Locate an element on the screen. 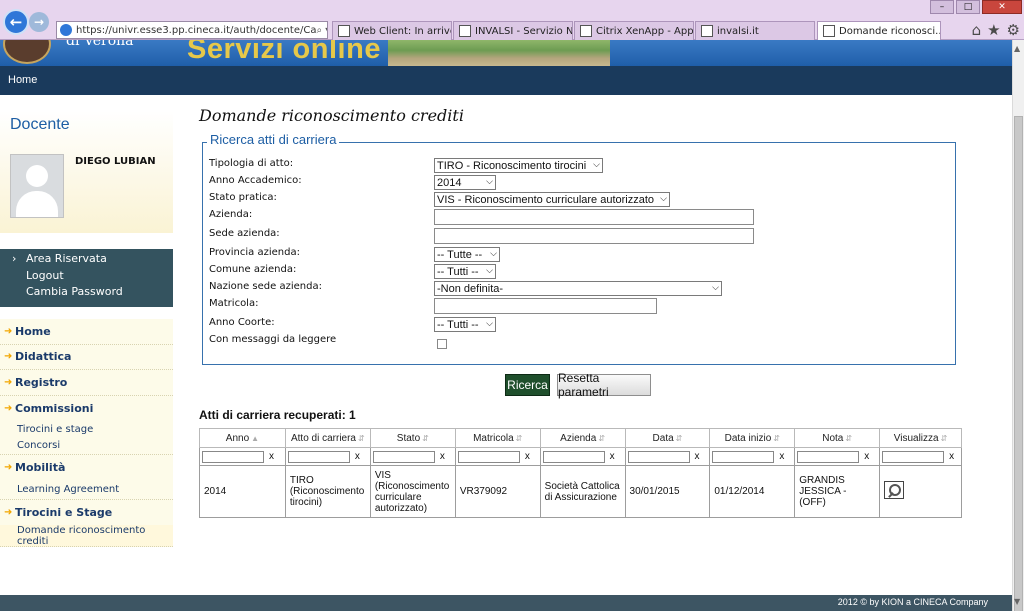 The width and height of the screenshot is (1024, 611). browser-toolbar-icons: ⌂ ★ ⚙ is located at coordinates (996, 30).